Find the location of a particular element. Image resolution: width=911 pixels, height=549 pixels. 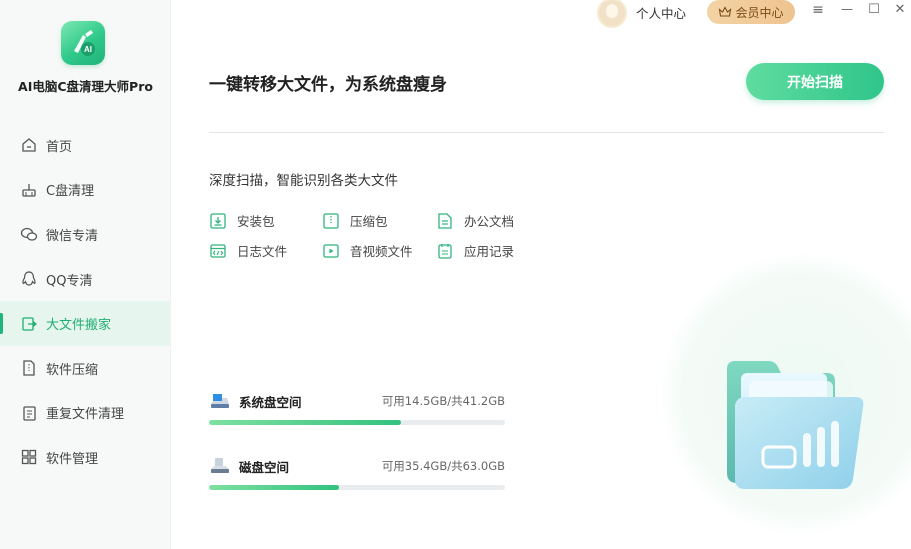

sidebar-item-duplicate-clean: 重复文件清理 is located at coordinates (85, 413).